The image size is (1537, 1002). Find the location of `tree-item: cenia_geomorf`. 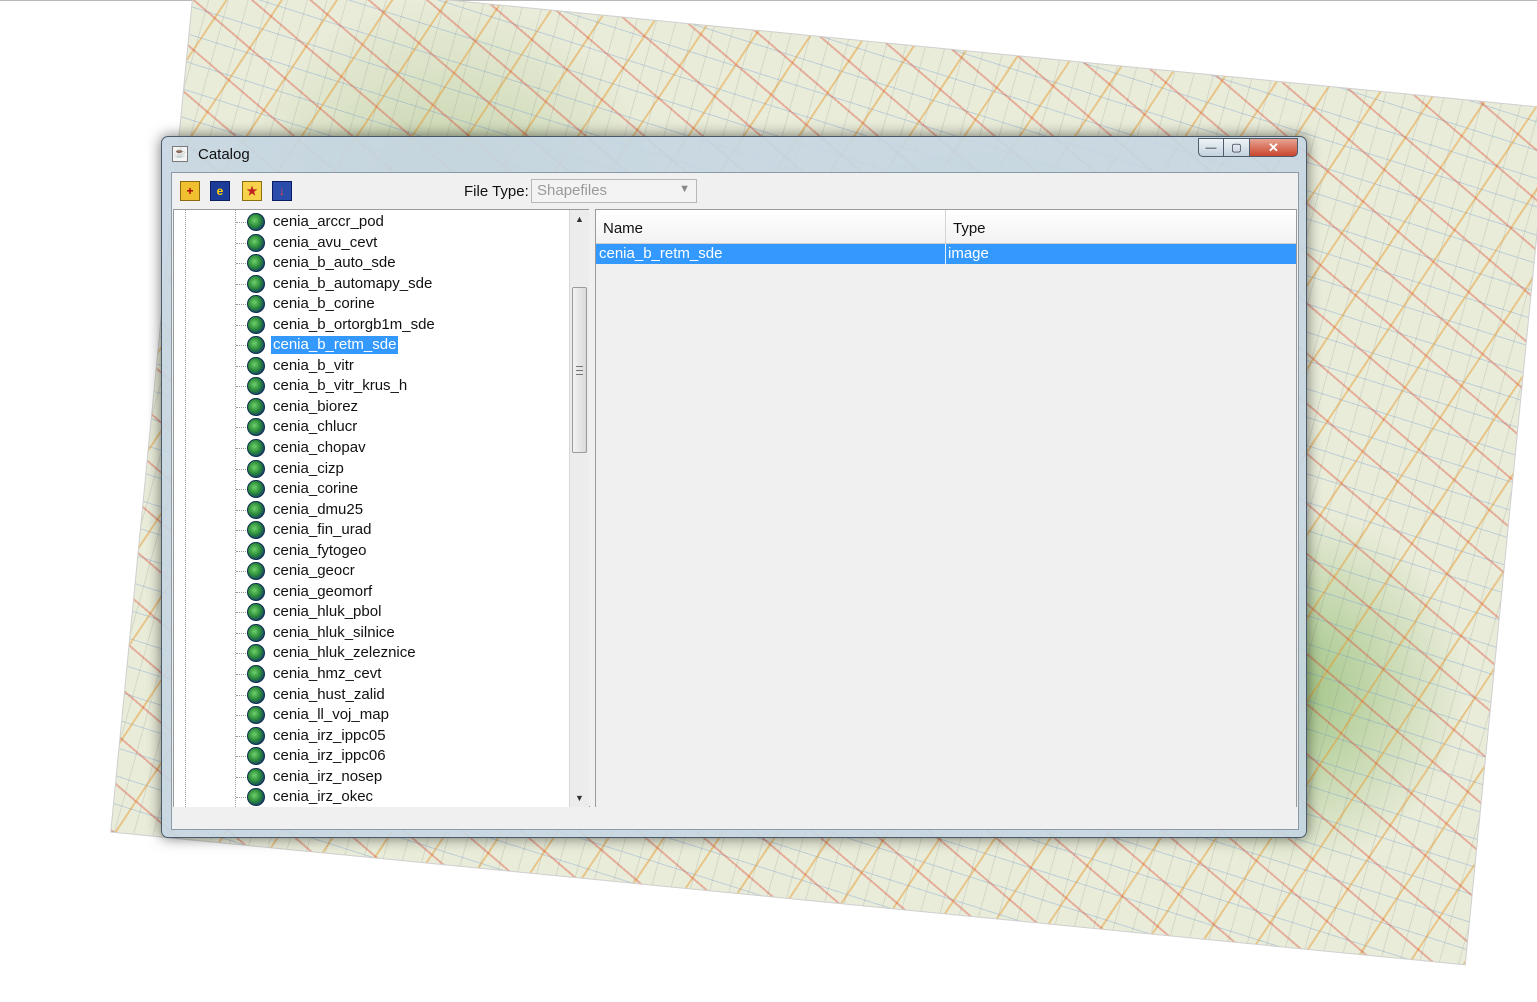

tree-item: cenia_geomorf is located at coordinates (371, 592).